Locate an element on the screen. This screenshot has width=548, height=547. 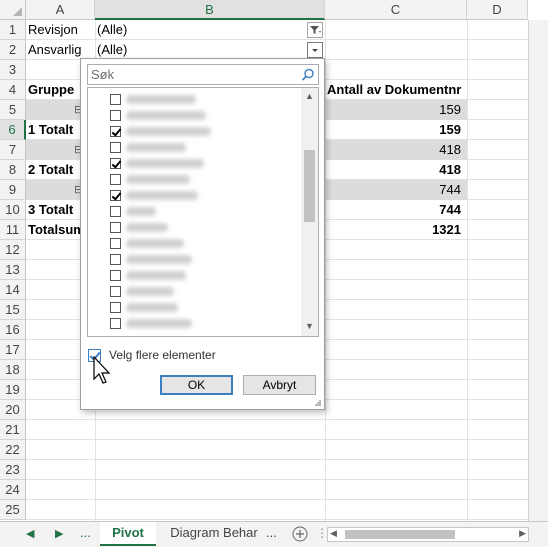
row-header: 8 is located at coordinates (13, 170).